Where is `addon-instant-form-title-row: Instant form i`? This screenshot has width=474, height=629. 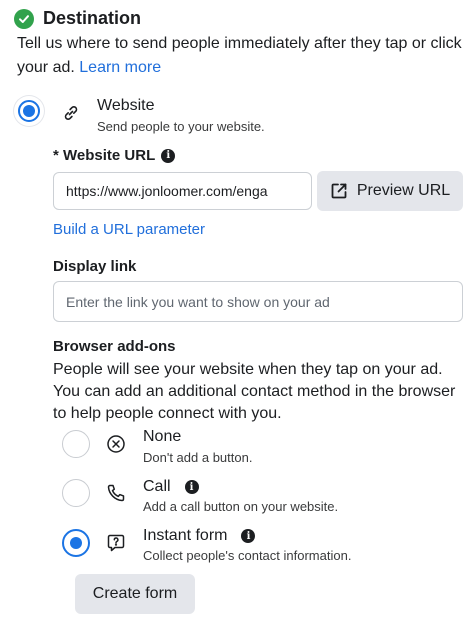 addon-instant-form-title-row: Instant form i is located at coordinates (199, 536).